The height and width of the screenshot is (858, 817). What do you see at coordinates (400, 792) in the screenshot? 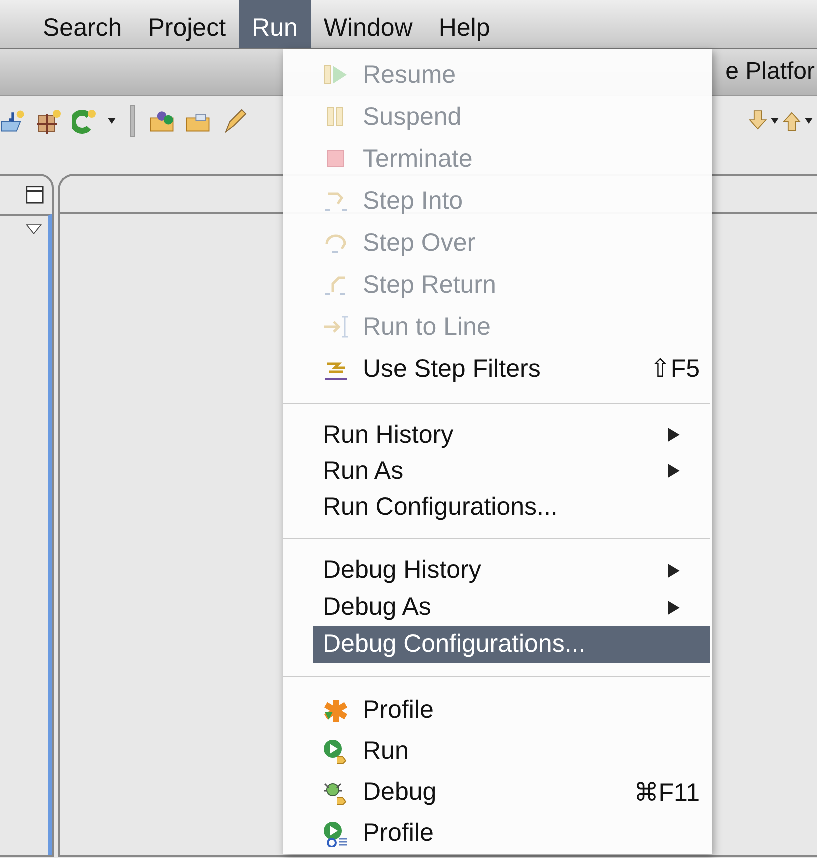
I see `menu-item-label: Debug` at bounding box center [400, 792].